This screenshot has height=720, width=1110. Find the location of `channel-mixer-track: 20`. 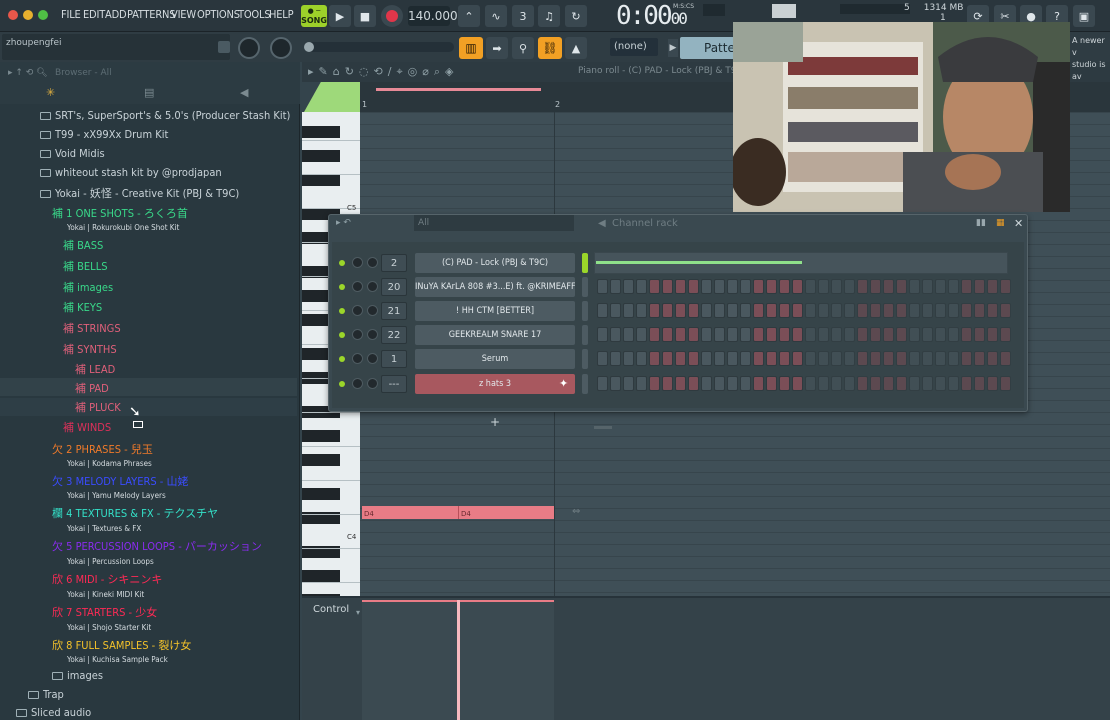

channel-mixer-track: 20 is located at coordinates (394, 287).